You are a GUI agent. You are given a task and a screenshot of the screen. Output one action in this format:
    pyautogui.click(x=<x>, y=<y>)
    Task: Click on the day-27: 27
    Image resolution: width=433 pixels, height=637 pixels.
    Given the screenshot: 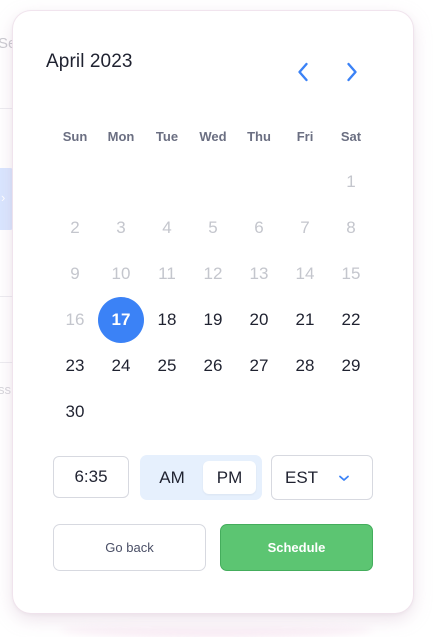 What is the action you would take?
    pyautogui.click(x=259, y=366)
    